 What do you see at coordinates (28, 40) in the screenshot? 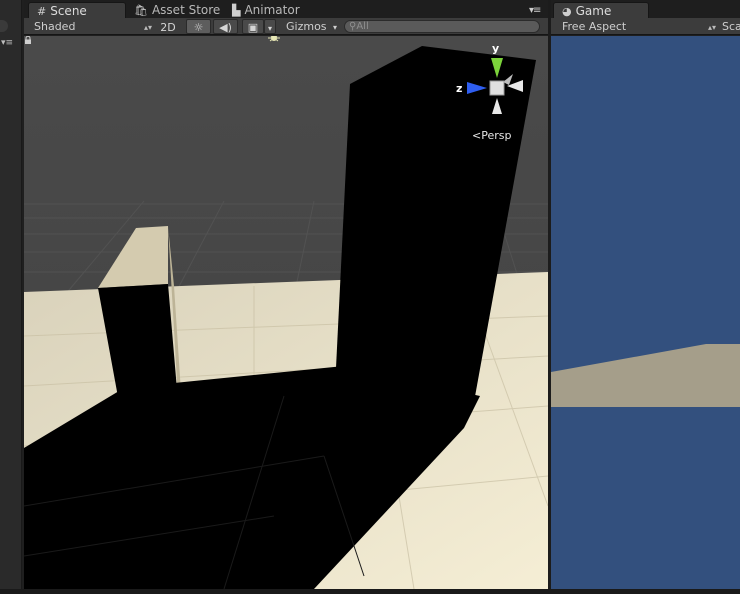
I see `lock-icon` at bounding box center [28, 40].